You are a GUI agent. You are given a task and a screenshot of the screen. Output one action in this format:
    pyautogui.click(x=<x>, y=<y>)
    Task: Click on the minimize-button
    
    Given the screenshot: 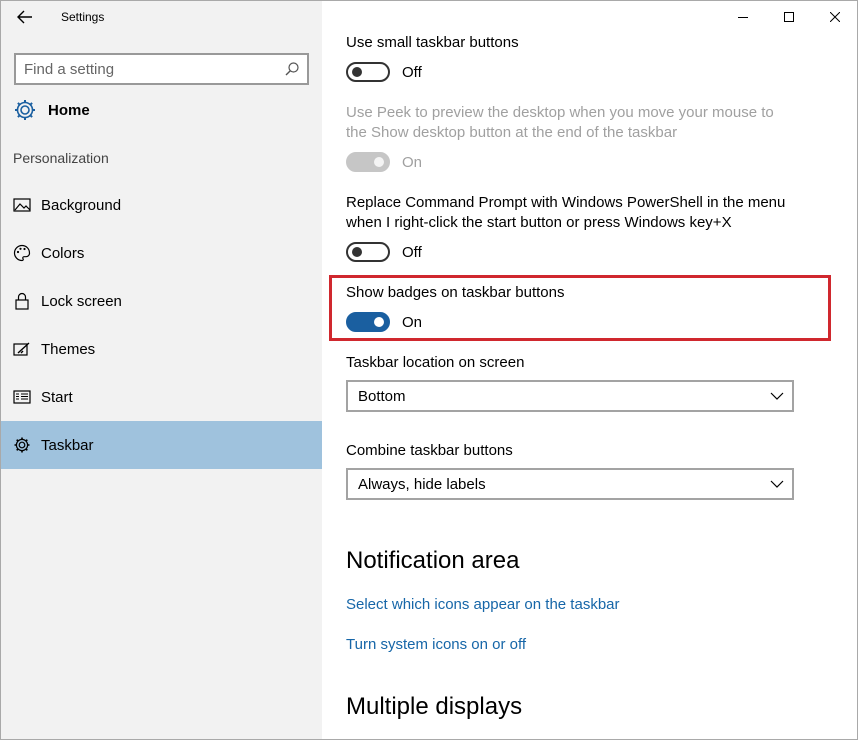 What is the action you would take?
    pyautogui.click(x=743, y=17)
    